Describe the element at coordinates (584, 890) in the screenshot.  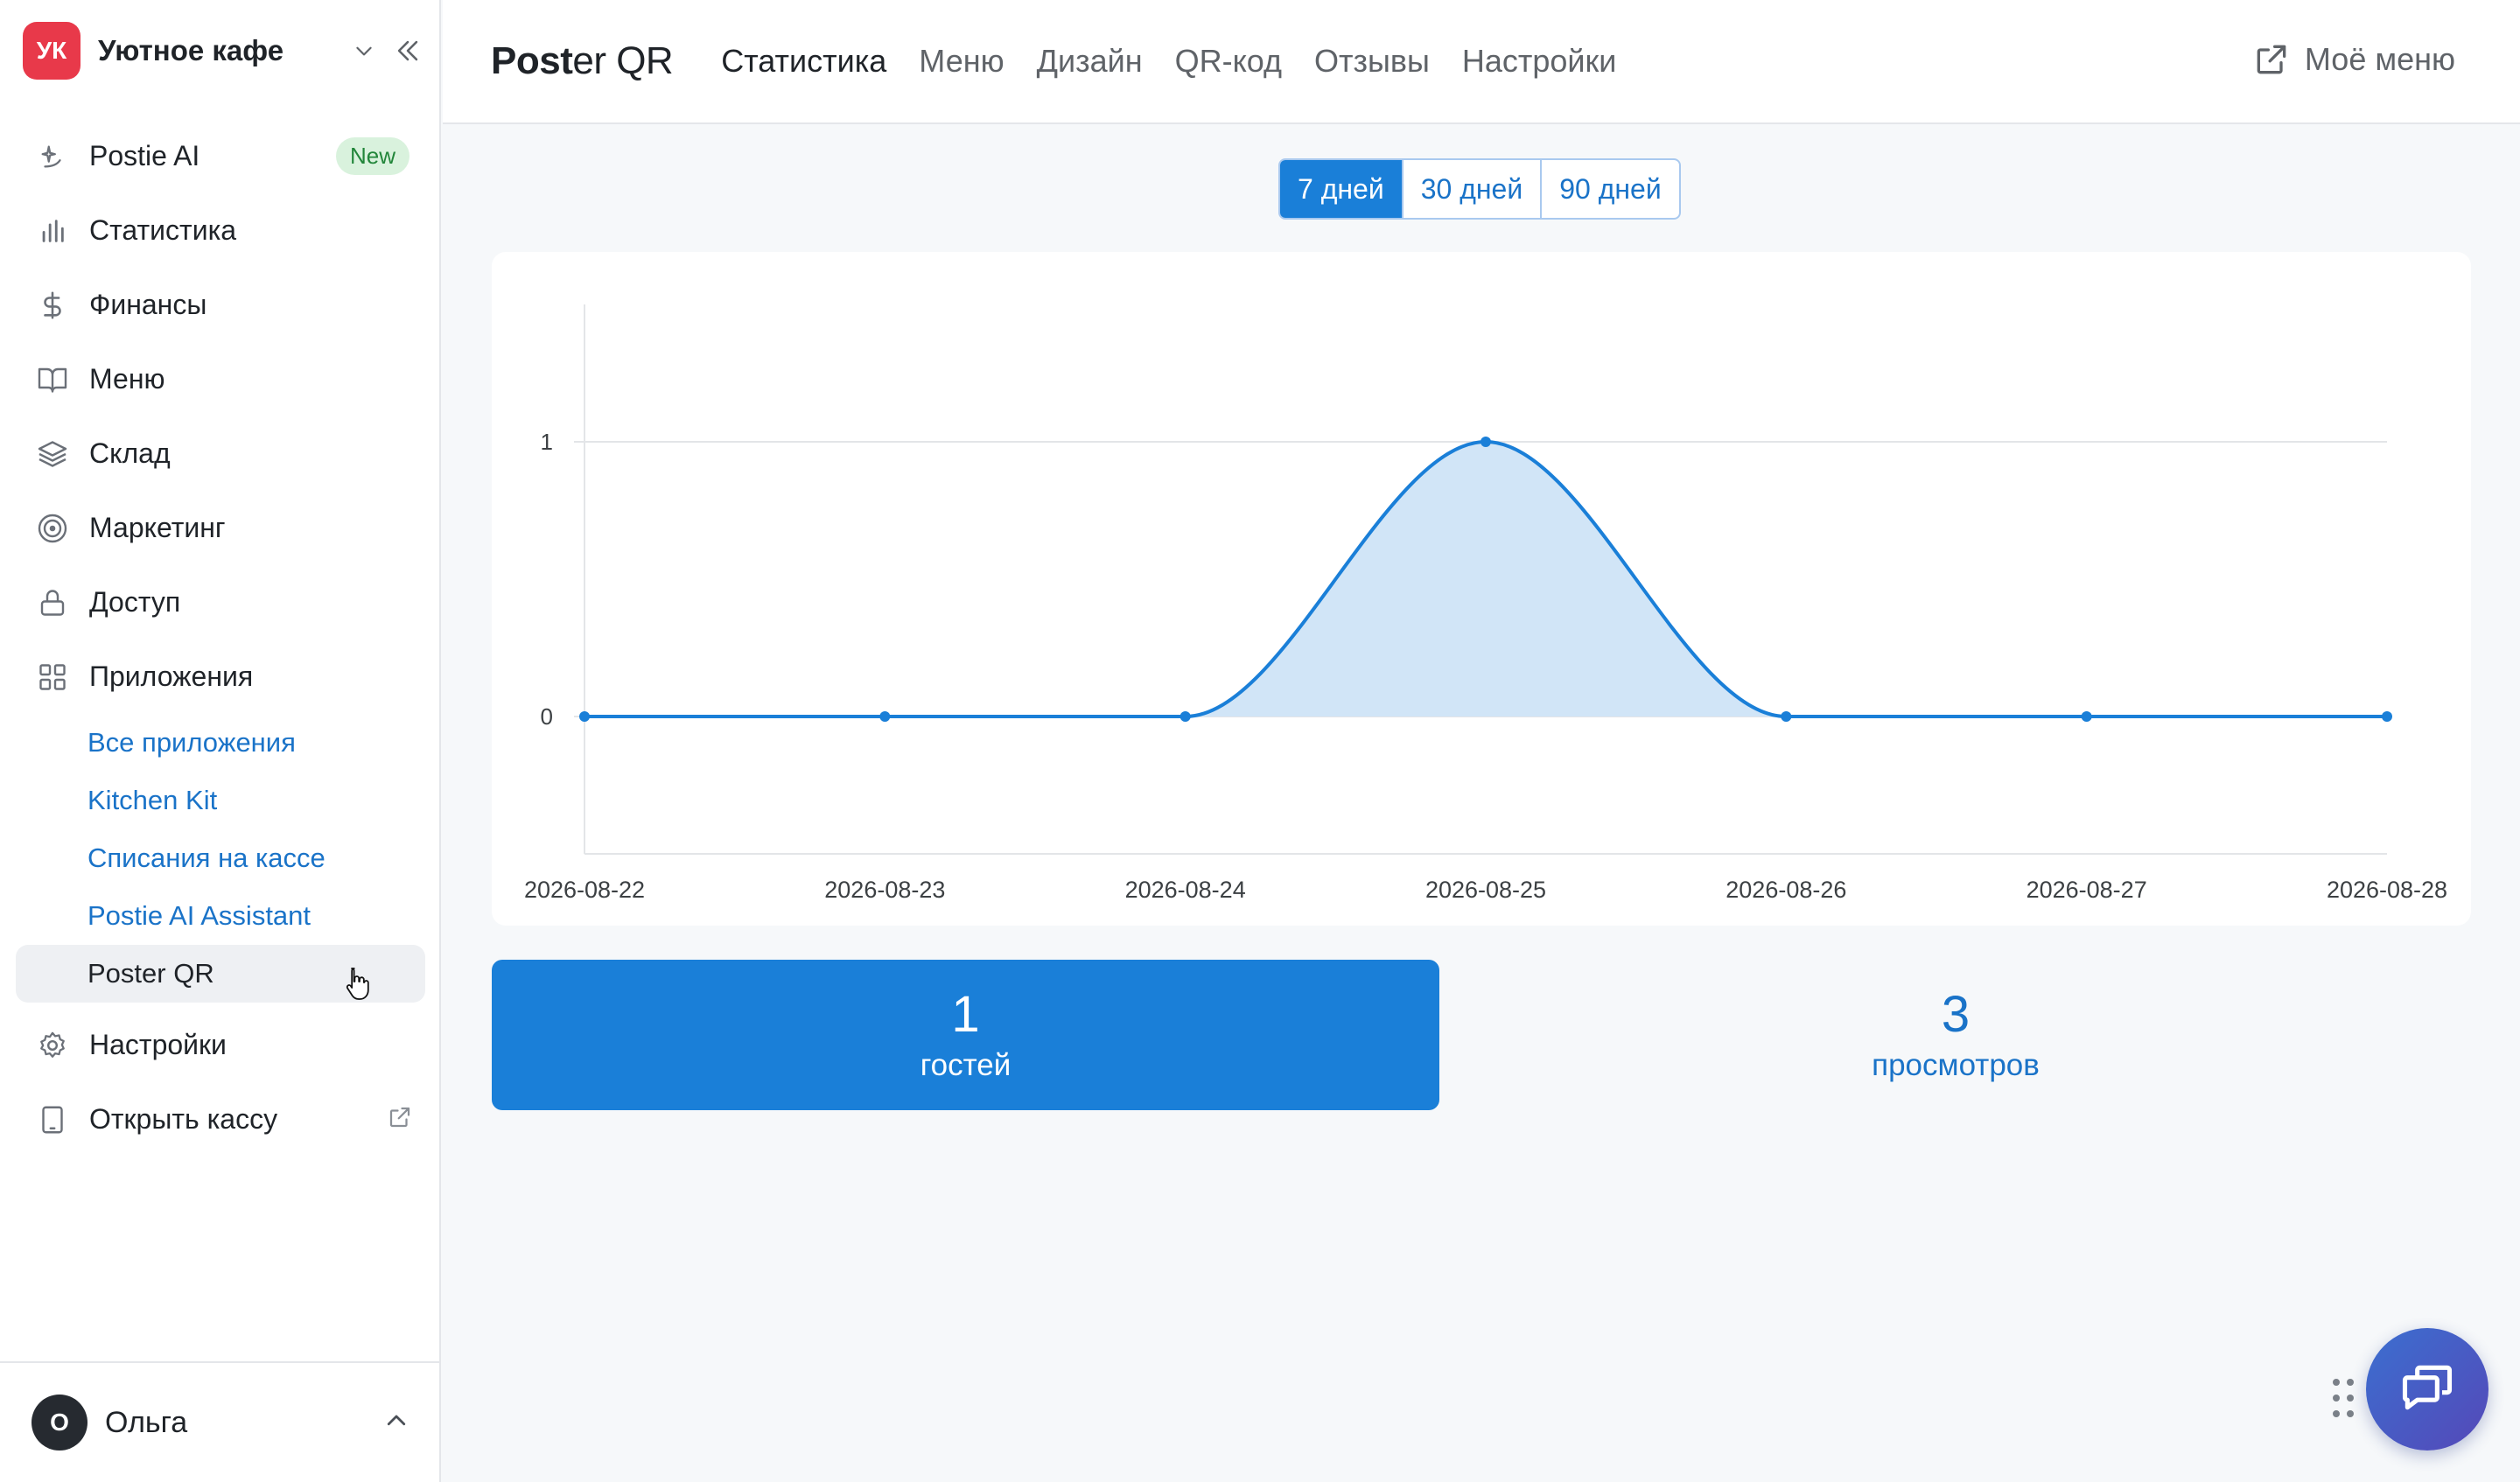
I see `x-tick-label: 2026-08-22` at that location.